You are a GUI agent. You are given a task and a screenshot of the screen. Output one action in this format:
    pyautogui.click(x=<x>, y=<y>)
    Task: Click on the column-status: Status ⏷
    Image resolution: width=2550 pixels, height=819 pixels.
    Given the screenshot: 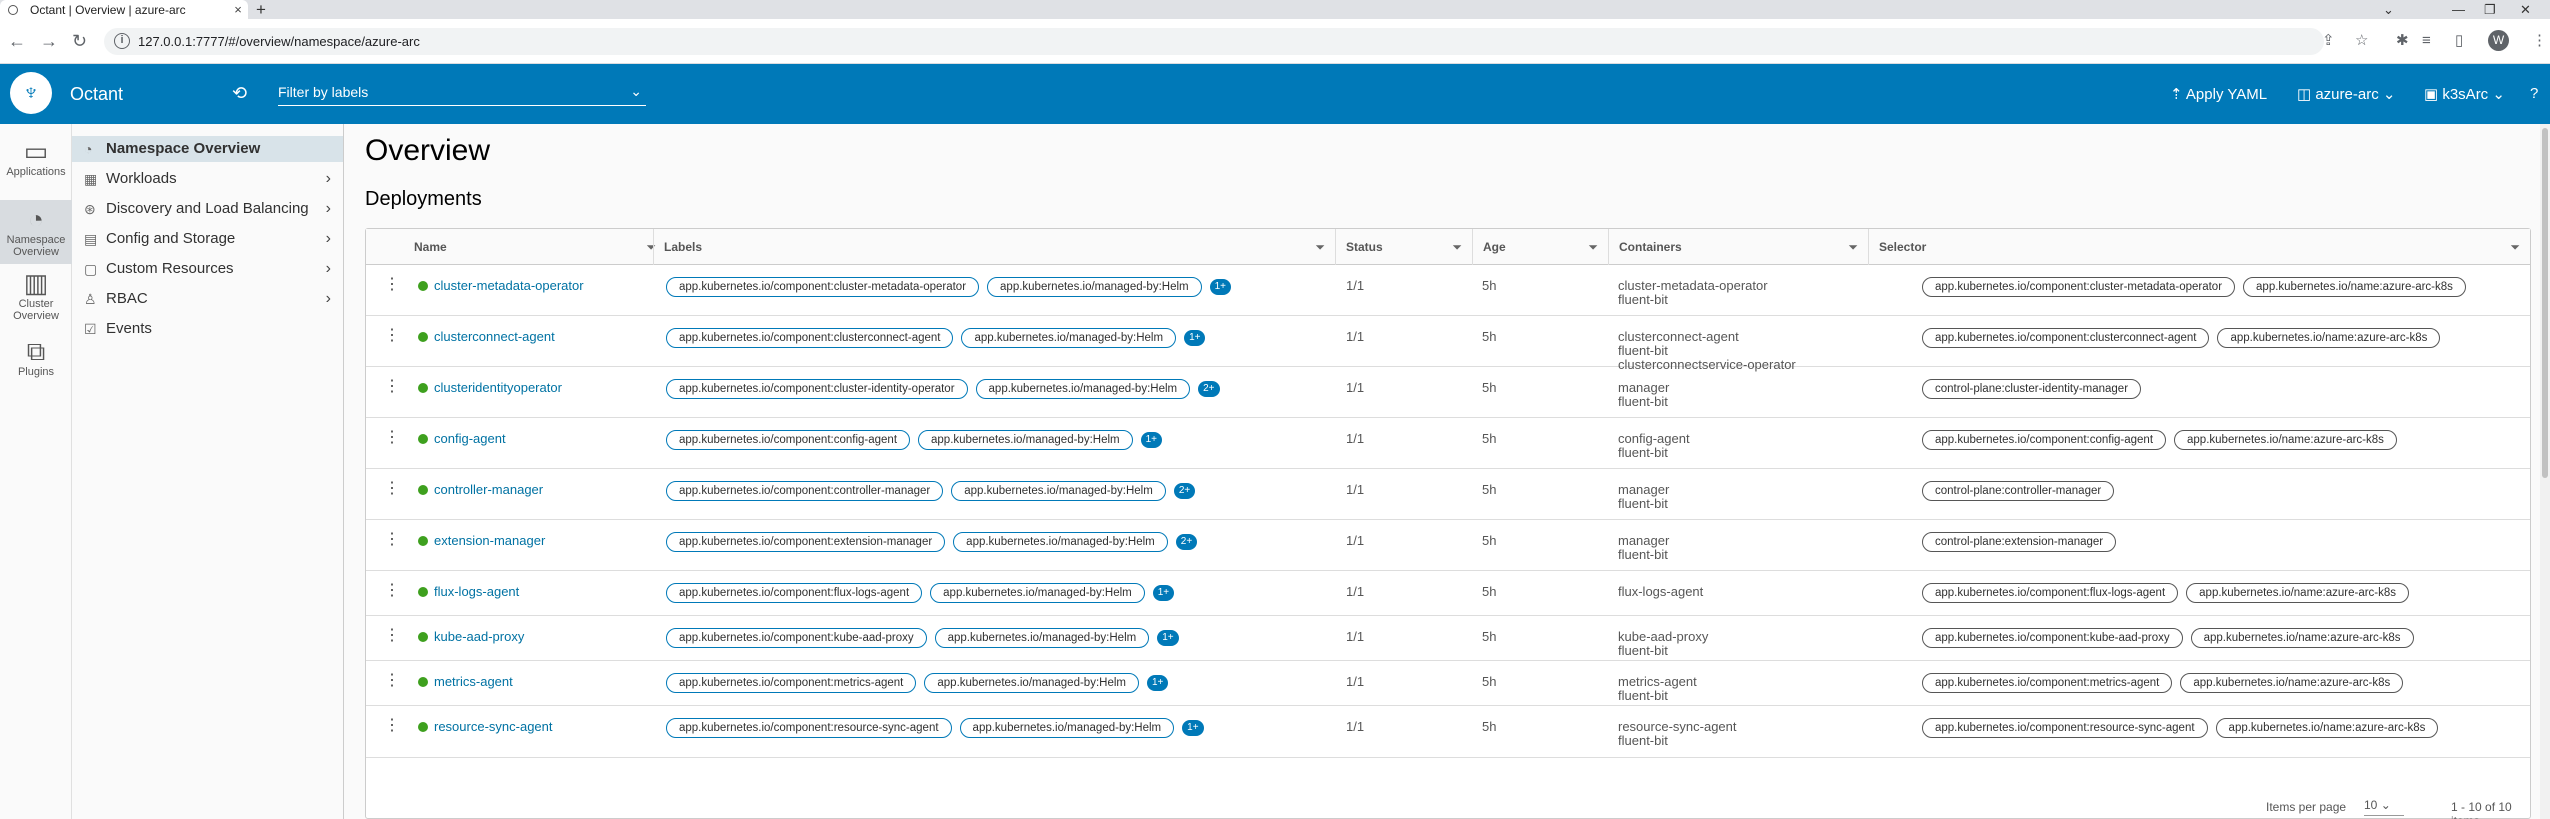 What is the action you would take?
    pyautogui.click(x=1403, y=247)
    